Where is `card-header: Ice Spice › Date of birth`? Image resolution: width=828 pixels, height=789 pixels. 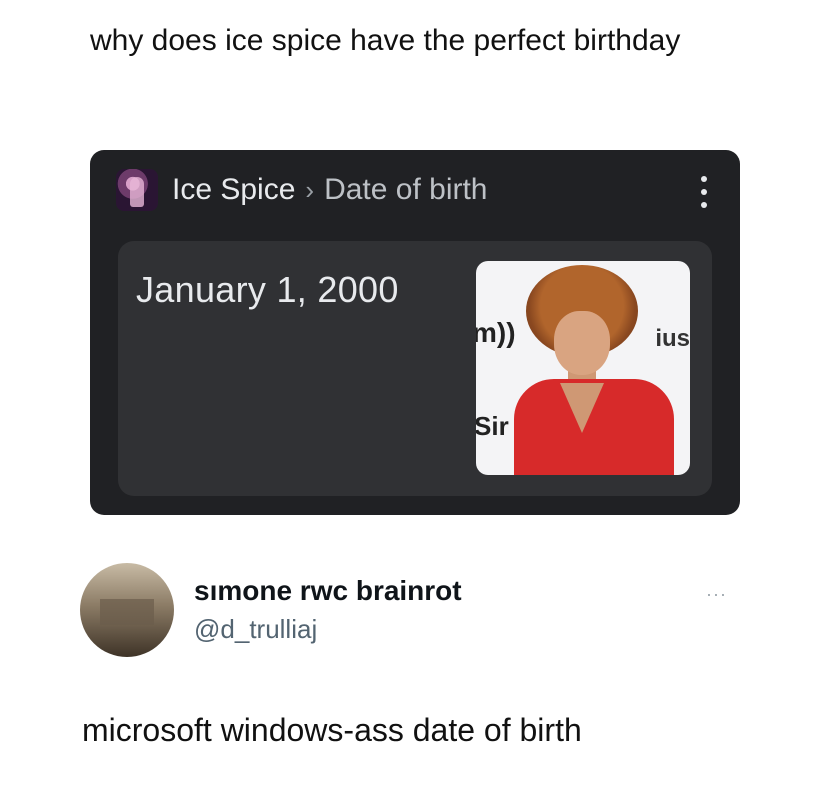
card-header: Ice Spice › Date of birth is located at coordinates (418, 190).